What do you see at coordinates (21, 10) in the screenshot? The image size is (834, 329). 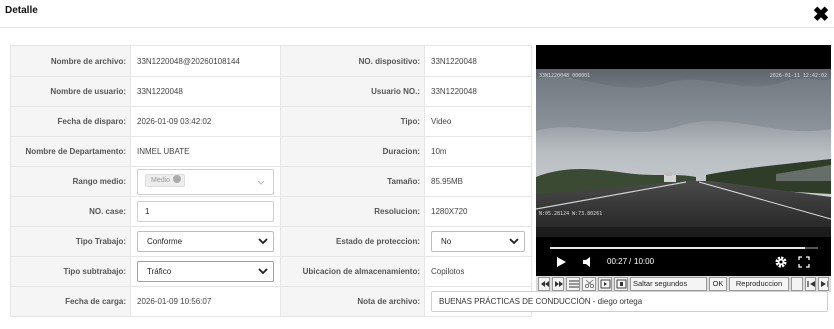 I see `dialog-title: Detalle` at bounding box center [21, 10].